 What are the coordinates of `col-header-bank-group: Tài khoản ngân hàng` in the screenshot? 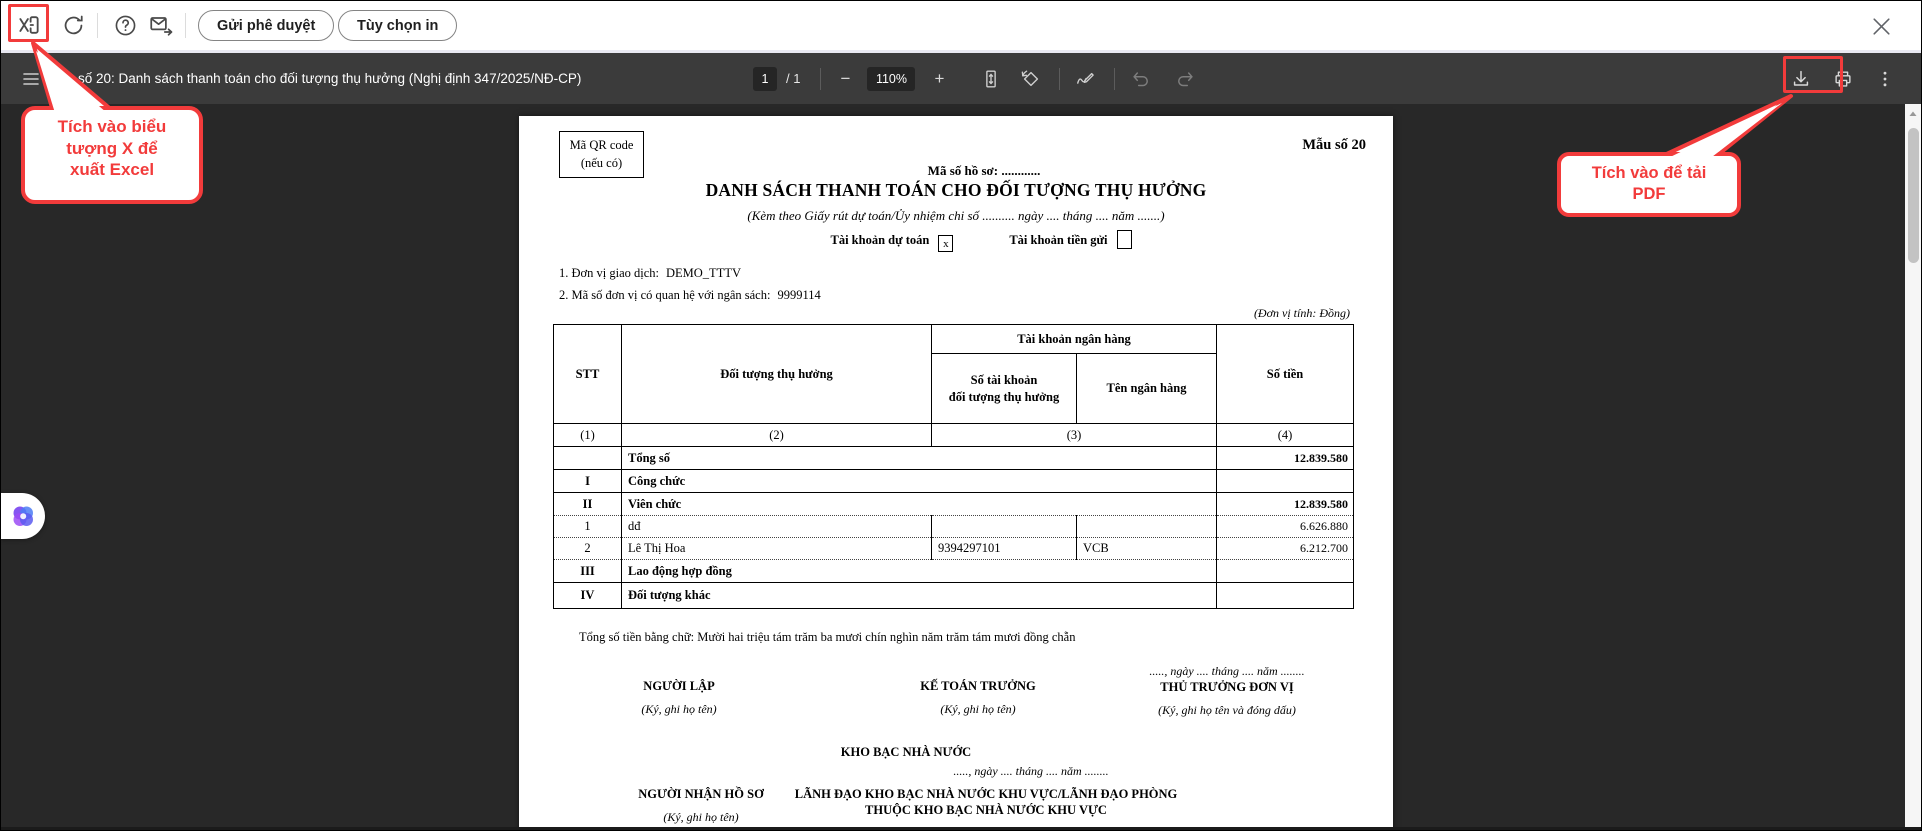 It's located at (1074, 339).